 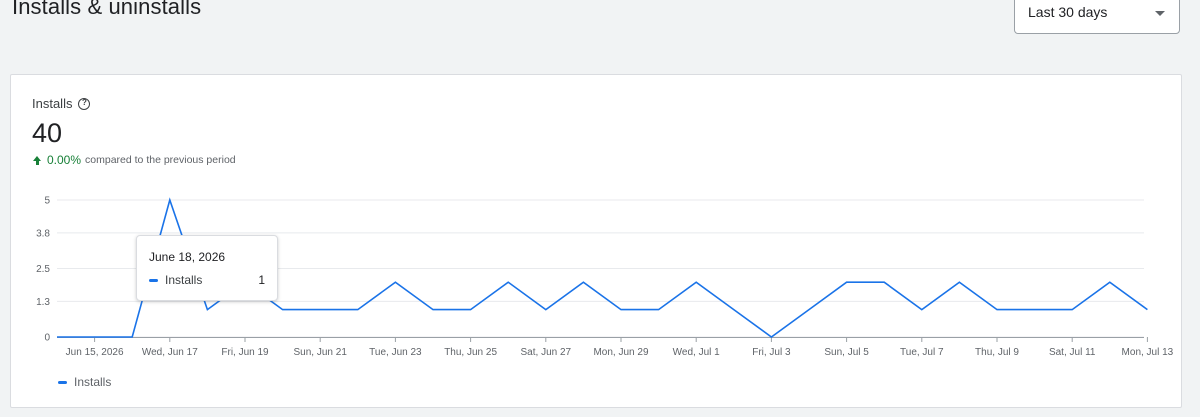 I want to click on page-title: Installs & uninstalls, so click(x=107, y=9).